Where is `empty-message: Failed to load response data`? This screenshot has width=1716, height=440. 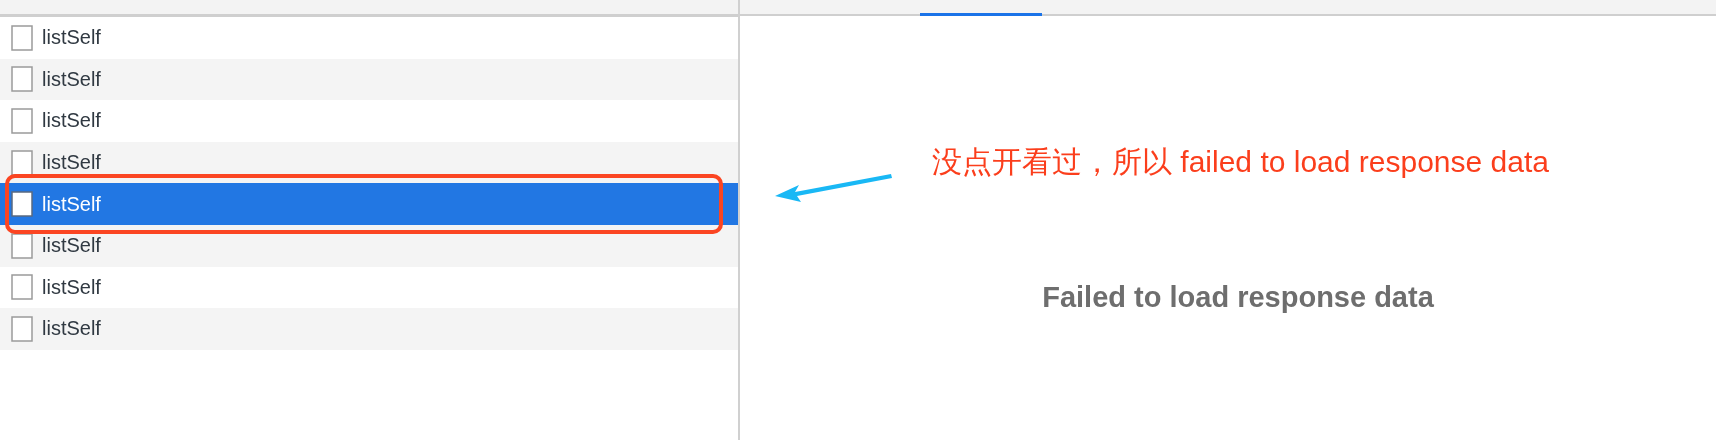 empty-message: Failed to load response data is located at coordinates (1238, 297).